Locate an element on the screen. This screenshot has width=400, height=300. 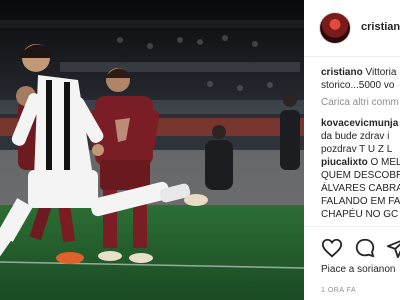
comment-line: pozdrav T U Z L is located at coordinates (357, 149).